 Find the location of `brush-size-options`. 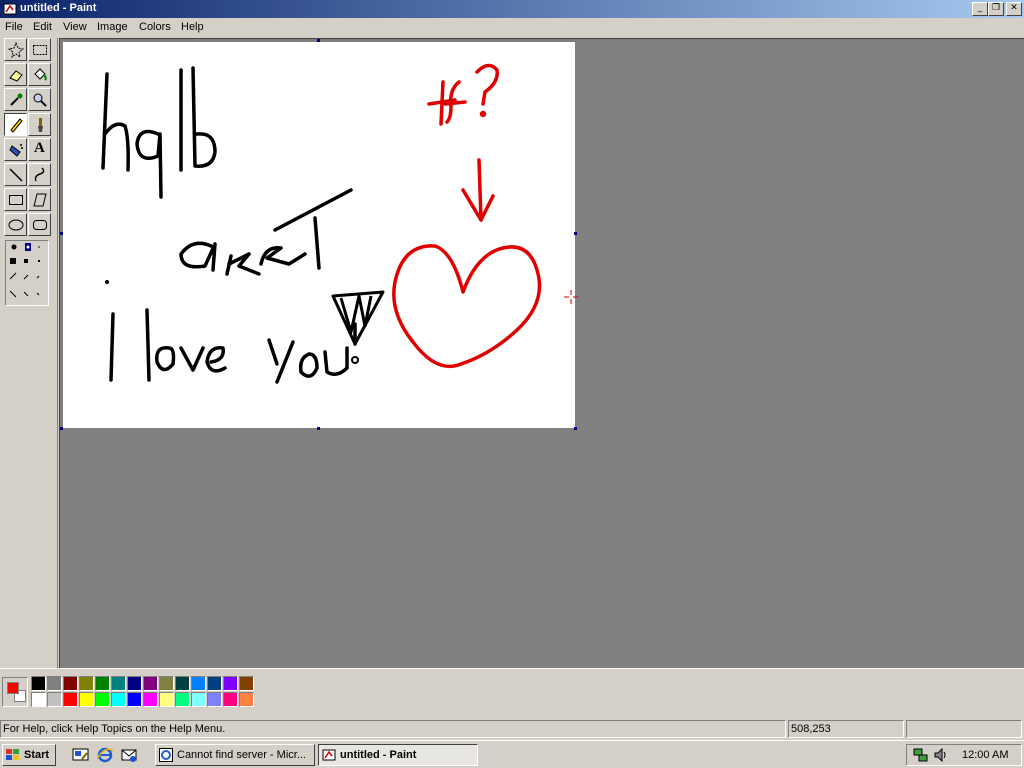

brush-size-options is located at coordinates (27, 273).